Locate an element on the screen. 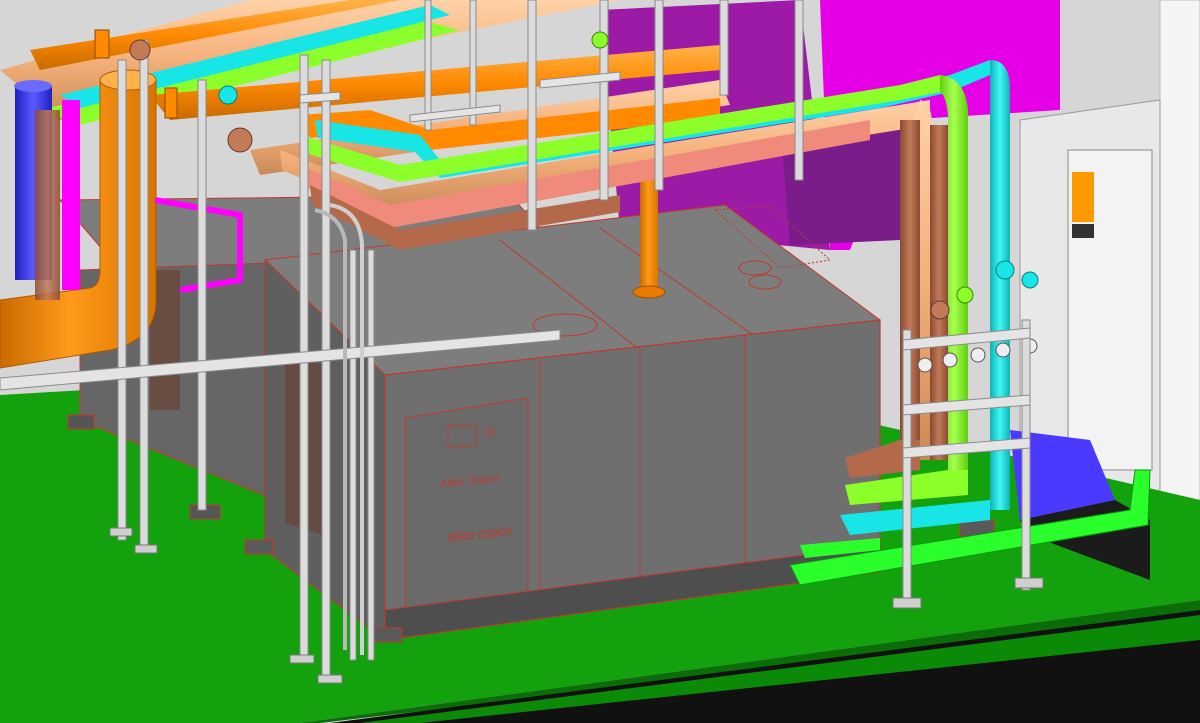  blue-pipe-top is located at coordinates (33, 86).